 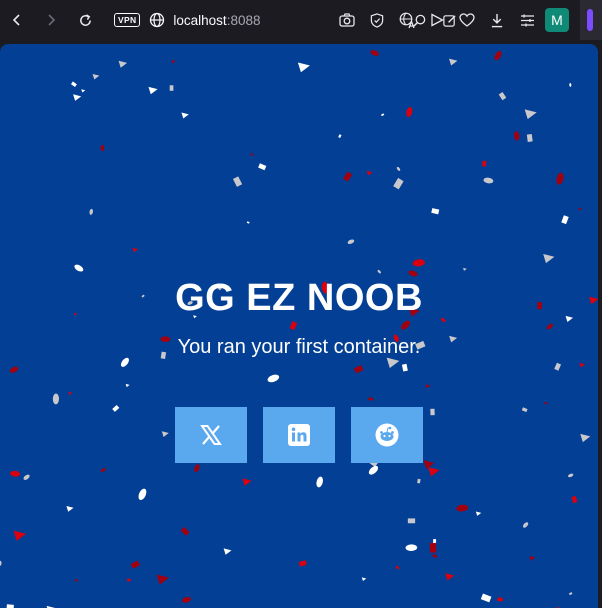 I want to click on globe-icon, so click(x=157, y=20).